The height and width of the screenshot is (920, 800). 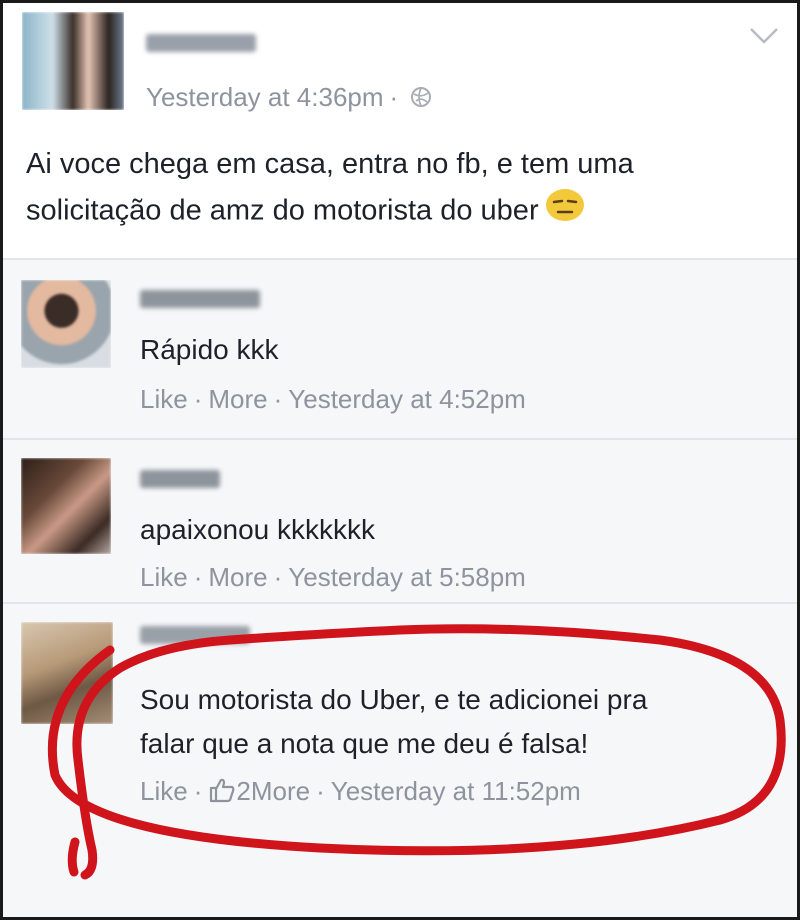 What do you see at coordinates (258, 529) in the screenshot?
I see `comment-text: apaixonou kkkkkkk` at bounding box center [258, 529].